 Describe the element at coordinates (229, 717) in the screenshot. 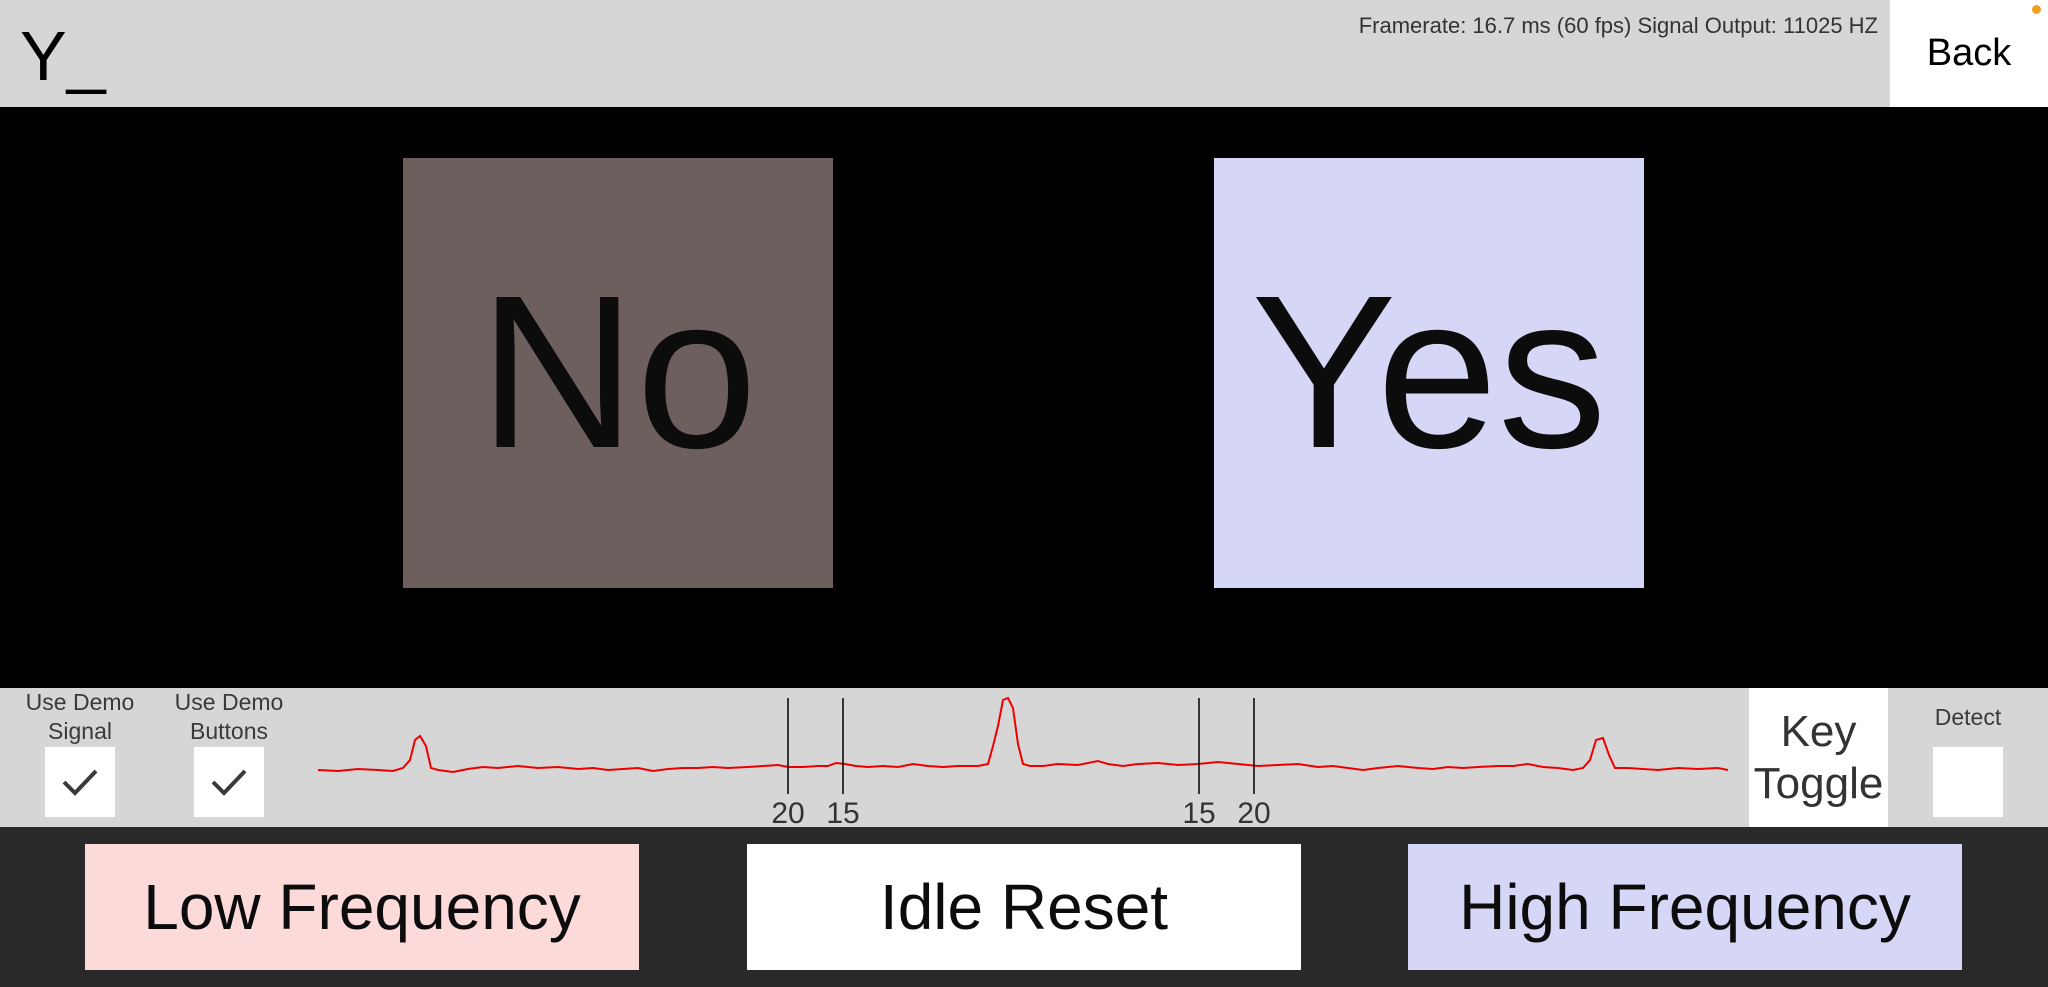

I see `demo-buttons-label: Use Demo Buttons` at that location.